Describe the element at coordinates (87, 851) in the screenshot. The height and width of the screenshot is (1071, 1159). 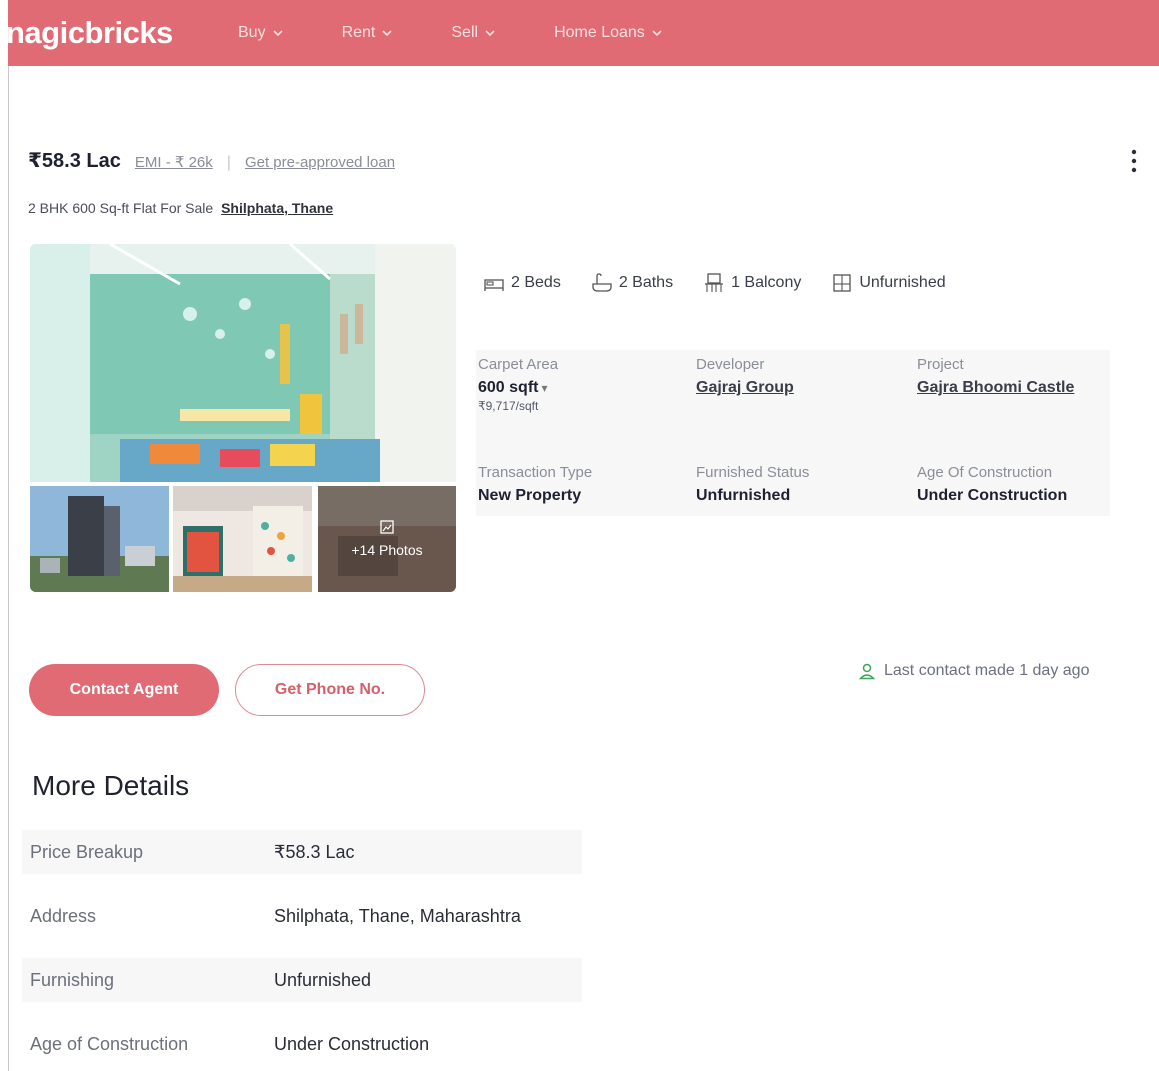
I see `detail-label: Price Breakup` at that location.